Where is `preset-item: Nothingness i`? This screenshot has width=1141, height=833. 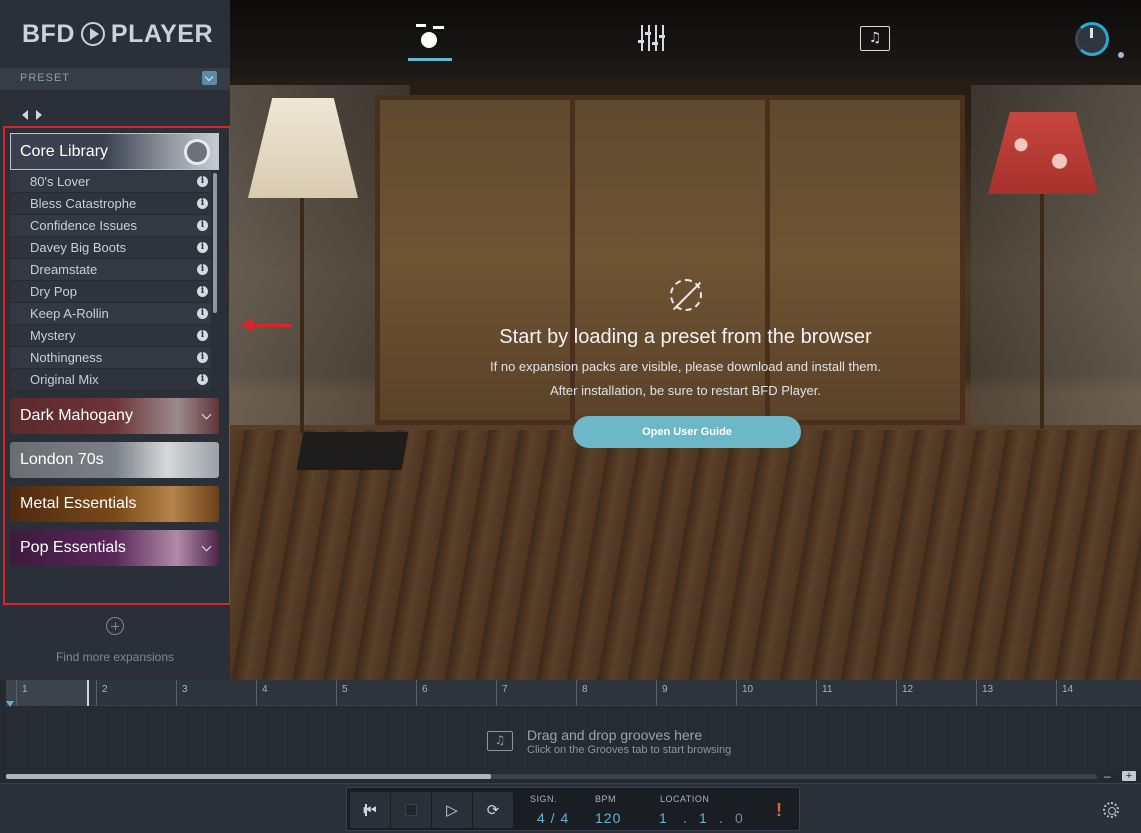 preset-item: Nothingness i is located at coordinates (110, 358).